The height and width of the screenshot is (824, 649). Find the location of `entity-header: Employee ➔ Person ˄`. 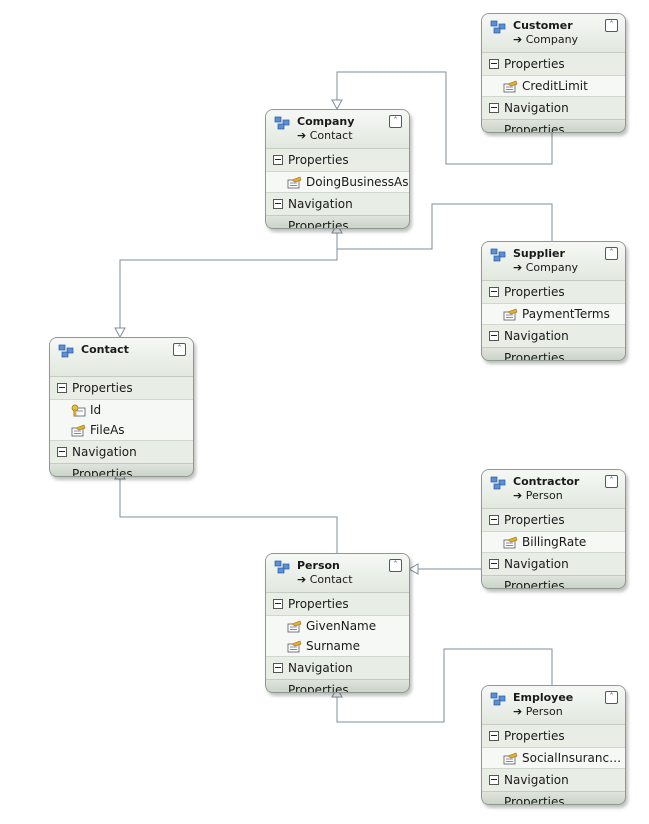

entity-header: Employee ➔ Person ˄ is located at coordinates (553, 705).